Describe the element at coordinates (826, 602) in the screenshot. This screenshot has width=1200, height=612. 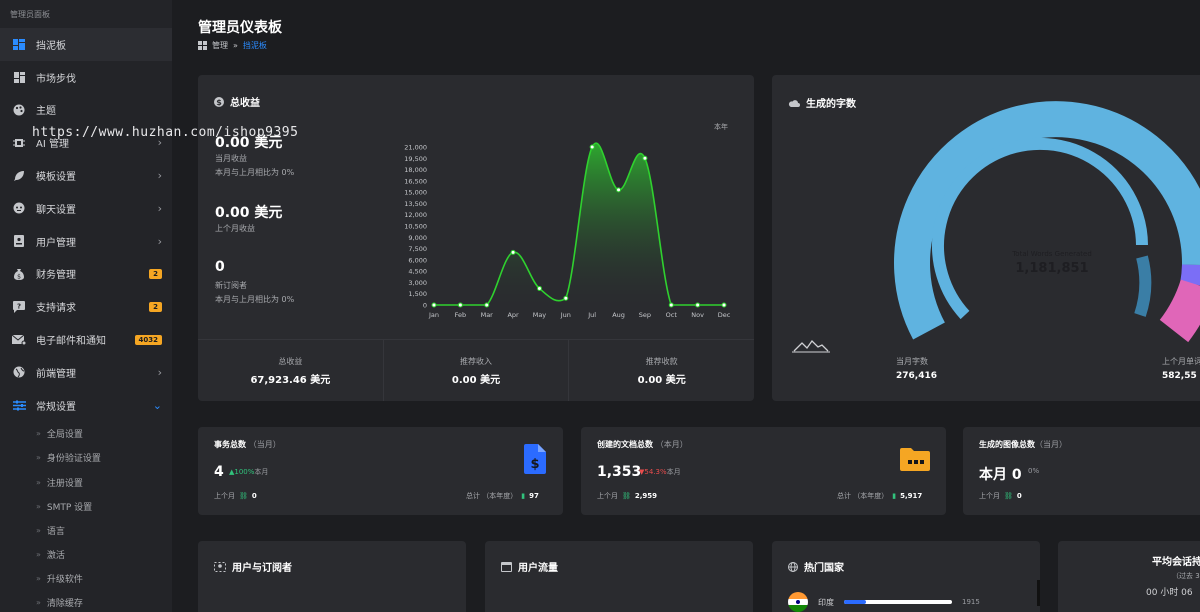
I see `country-name: 印度` at that location.